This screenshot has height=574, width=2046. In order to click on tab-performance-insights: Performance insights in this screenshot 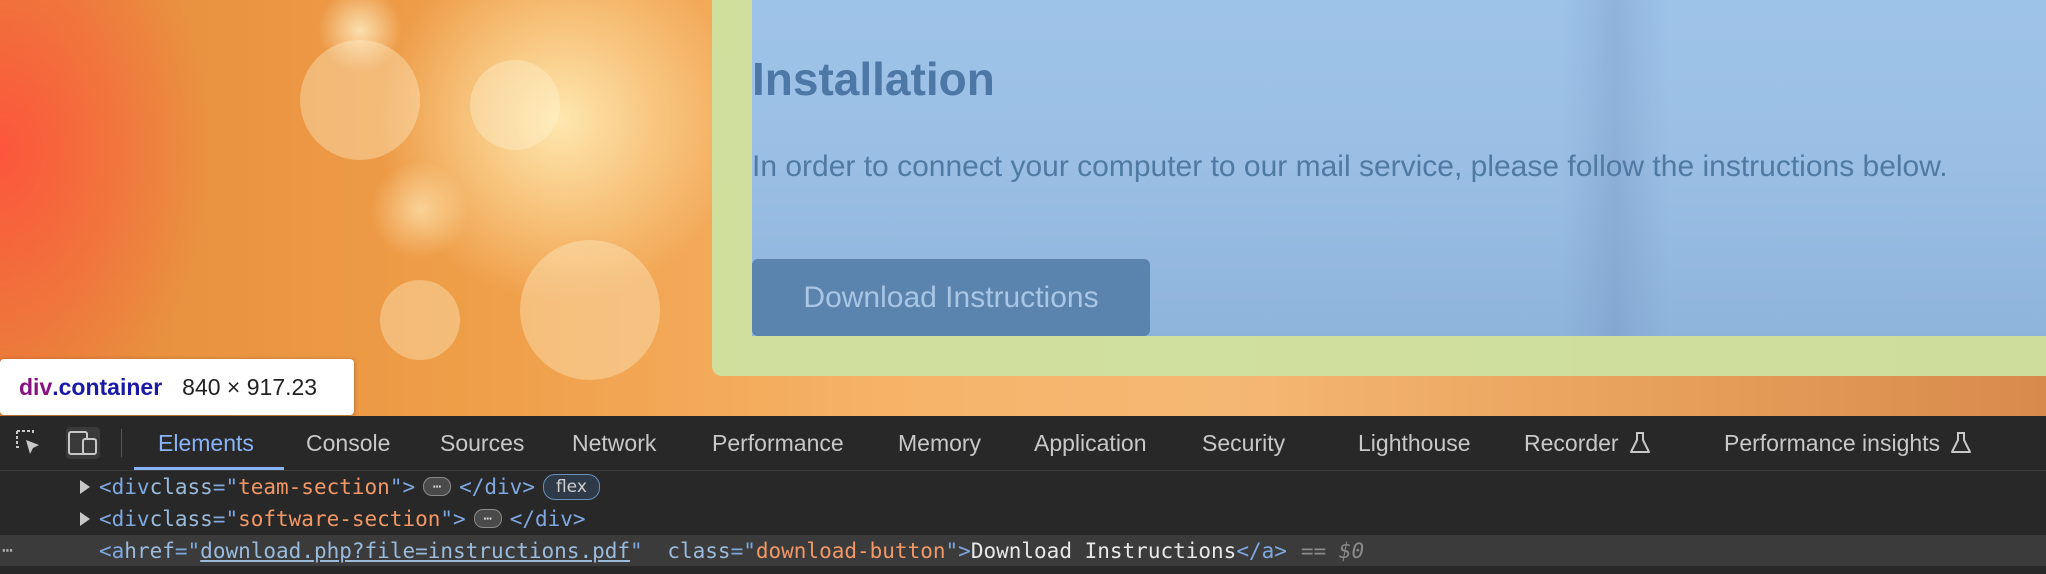, I will do `click(1848, 443)`.